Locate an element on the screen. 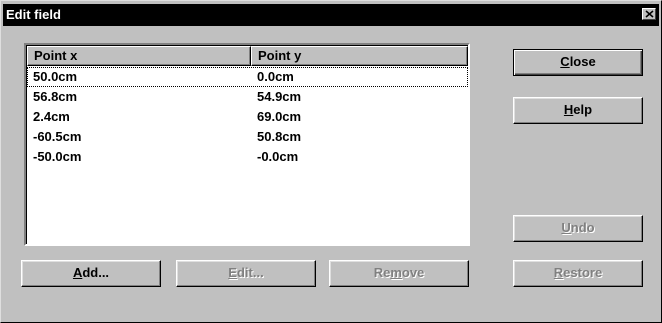 This screenshot has width=662, height=323. restore-button-label-post: estore is located at coordinates (583, 272).